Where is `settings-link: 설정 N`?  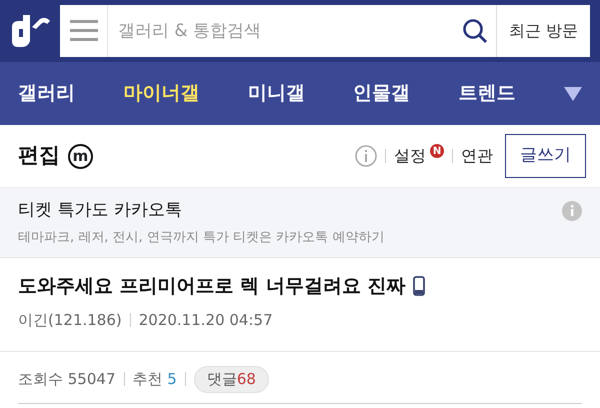 settings-link: 설정 N is located at coordinates (419, 156).